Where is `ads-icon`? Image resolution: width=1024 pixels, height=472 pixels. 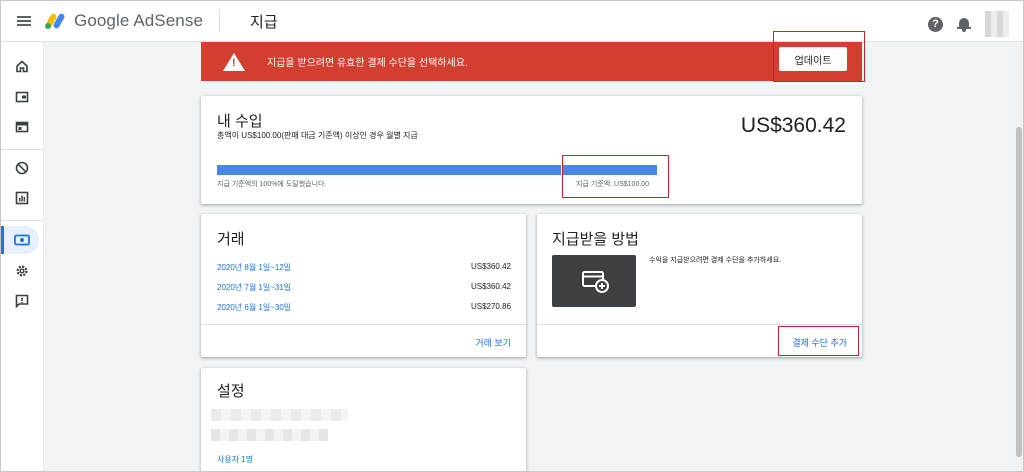 ads-icon is located at coordinates (22, 97).